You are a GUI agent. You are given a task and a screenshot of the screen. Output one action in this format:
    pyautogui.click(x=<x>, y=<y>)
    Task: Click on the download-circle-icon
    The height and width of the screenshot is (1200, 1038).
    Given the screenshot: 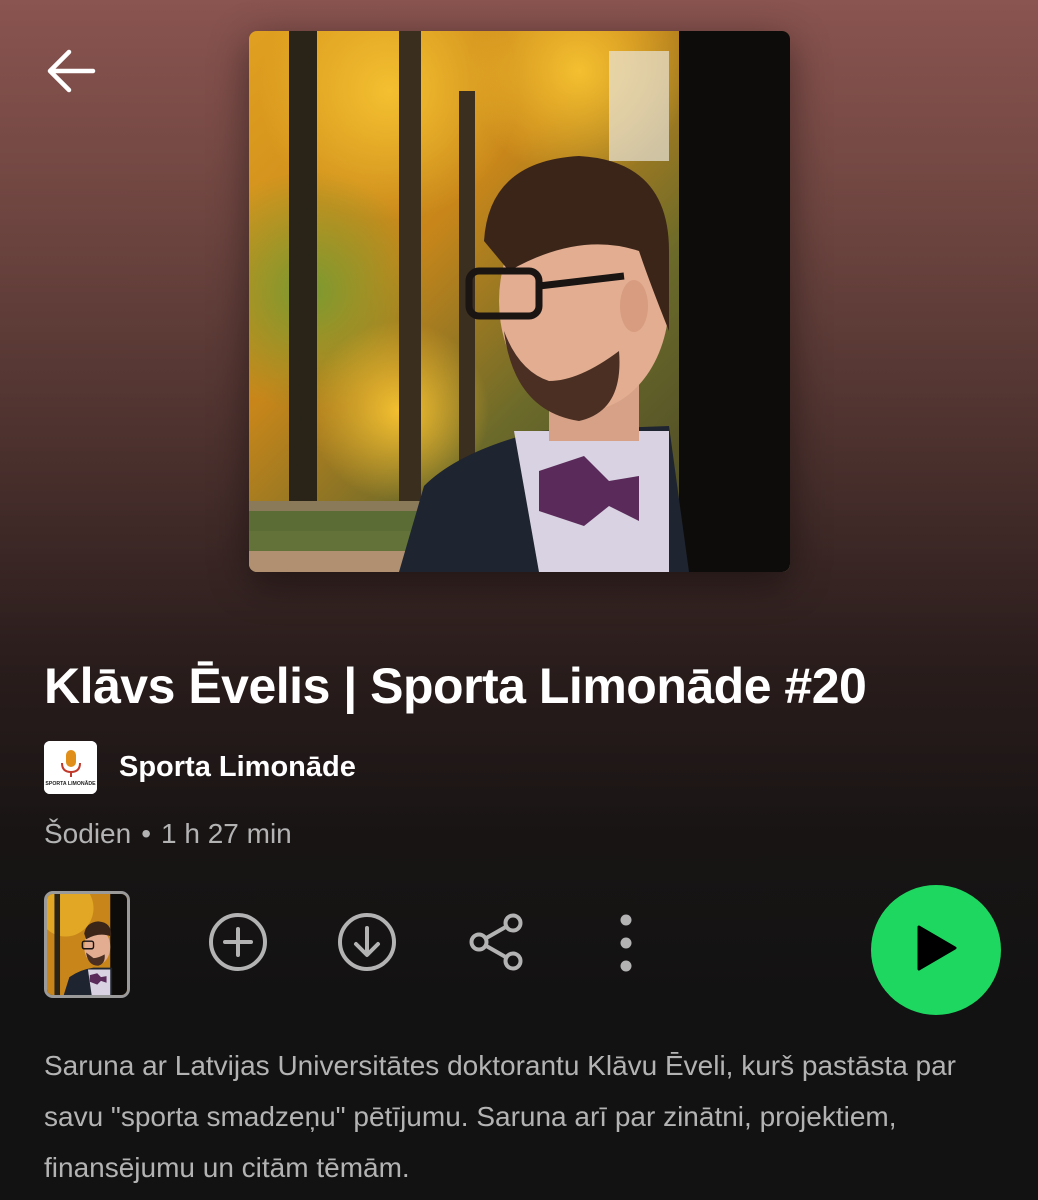 What is the action you would take?
    pyautogui.click(x=367, y=944)
    